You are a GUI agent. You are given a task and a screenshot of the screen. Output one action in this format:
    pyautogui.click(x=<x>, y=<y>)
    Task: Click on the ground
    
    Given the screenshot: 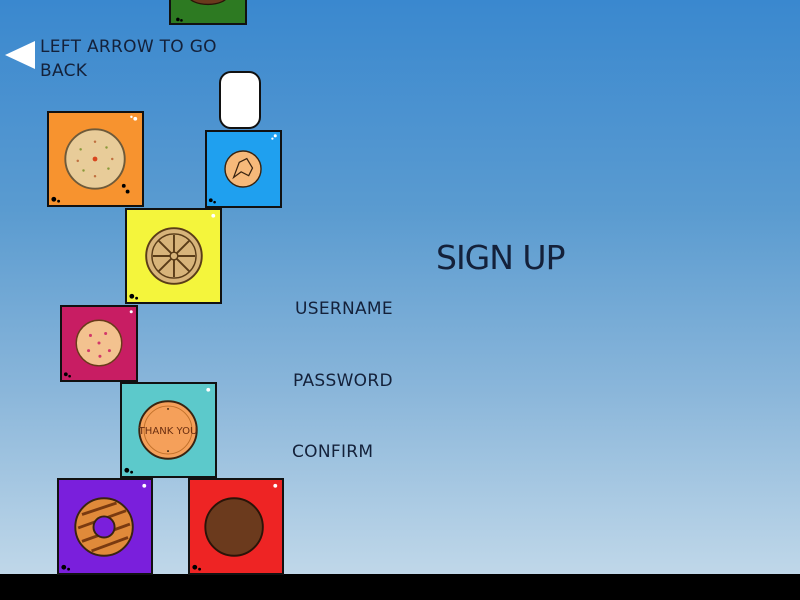 What is the action you would take?
    pyautogui.click(x=400, y=587)
    